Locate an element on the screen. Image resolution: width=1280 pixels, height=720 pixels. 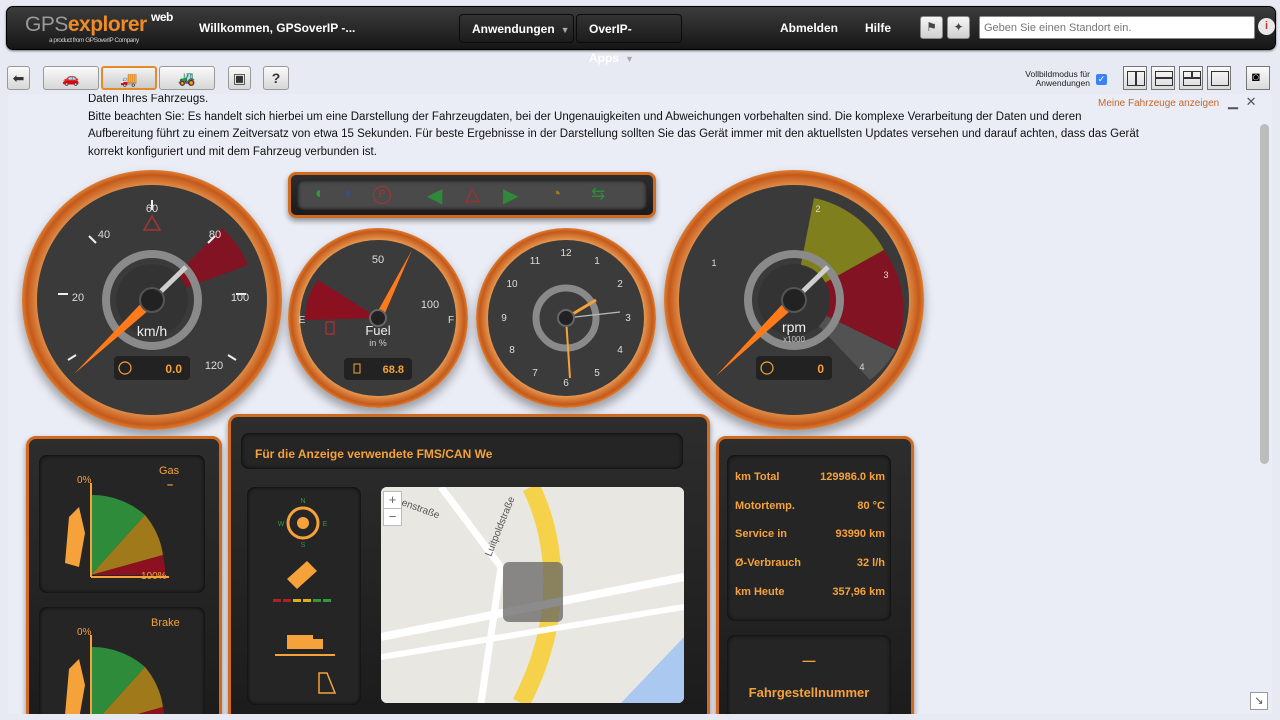
car-view-button: 🚗 is located at coordinates (71, 78).